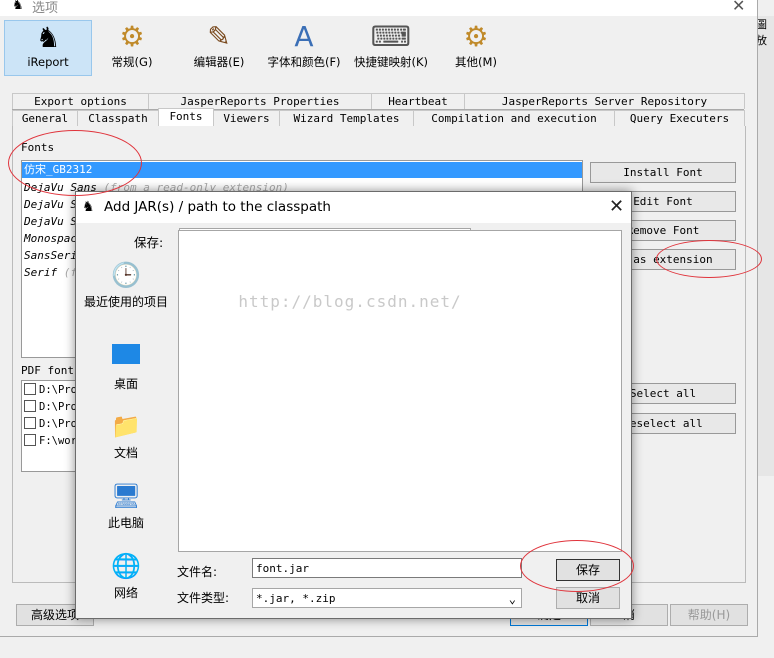 This screenshot has height=658, width=774. What do you see at coordinates (58, 441) in the screenshot?
I see `pdf-font-path: F:\wor` at bounding box center [58, 441].